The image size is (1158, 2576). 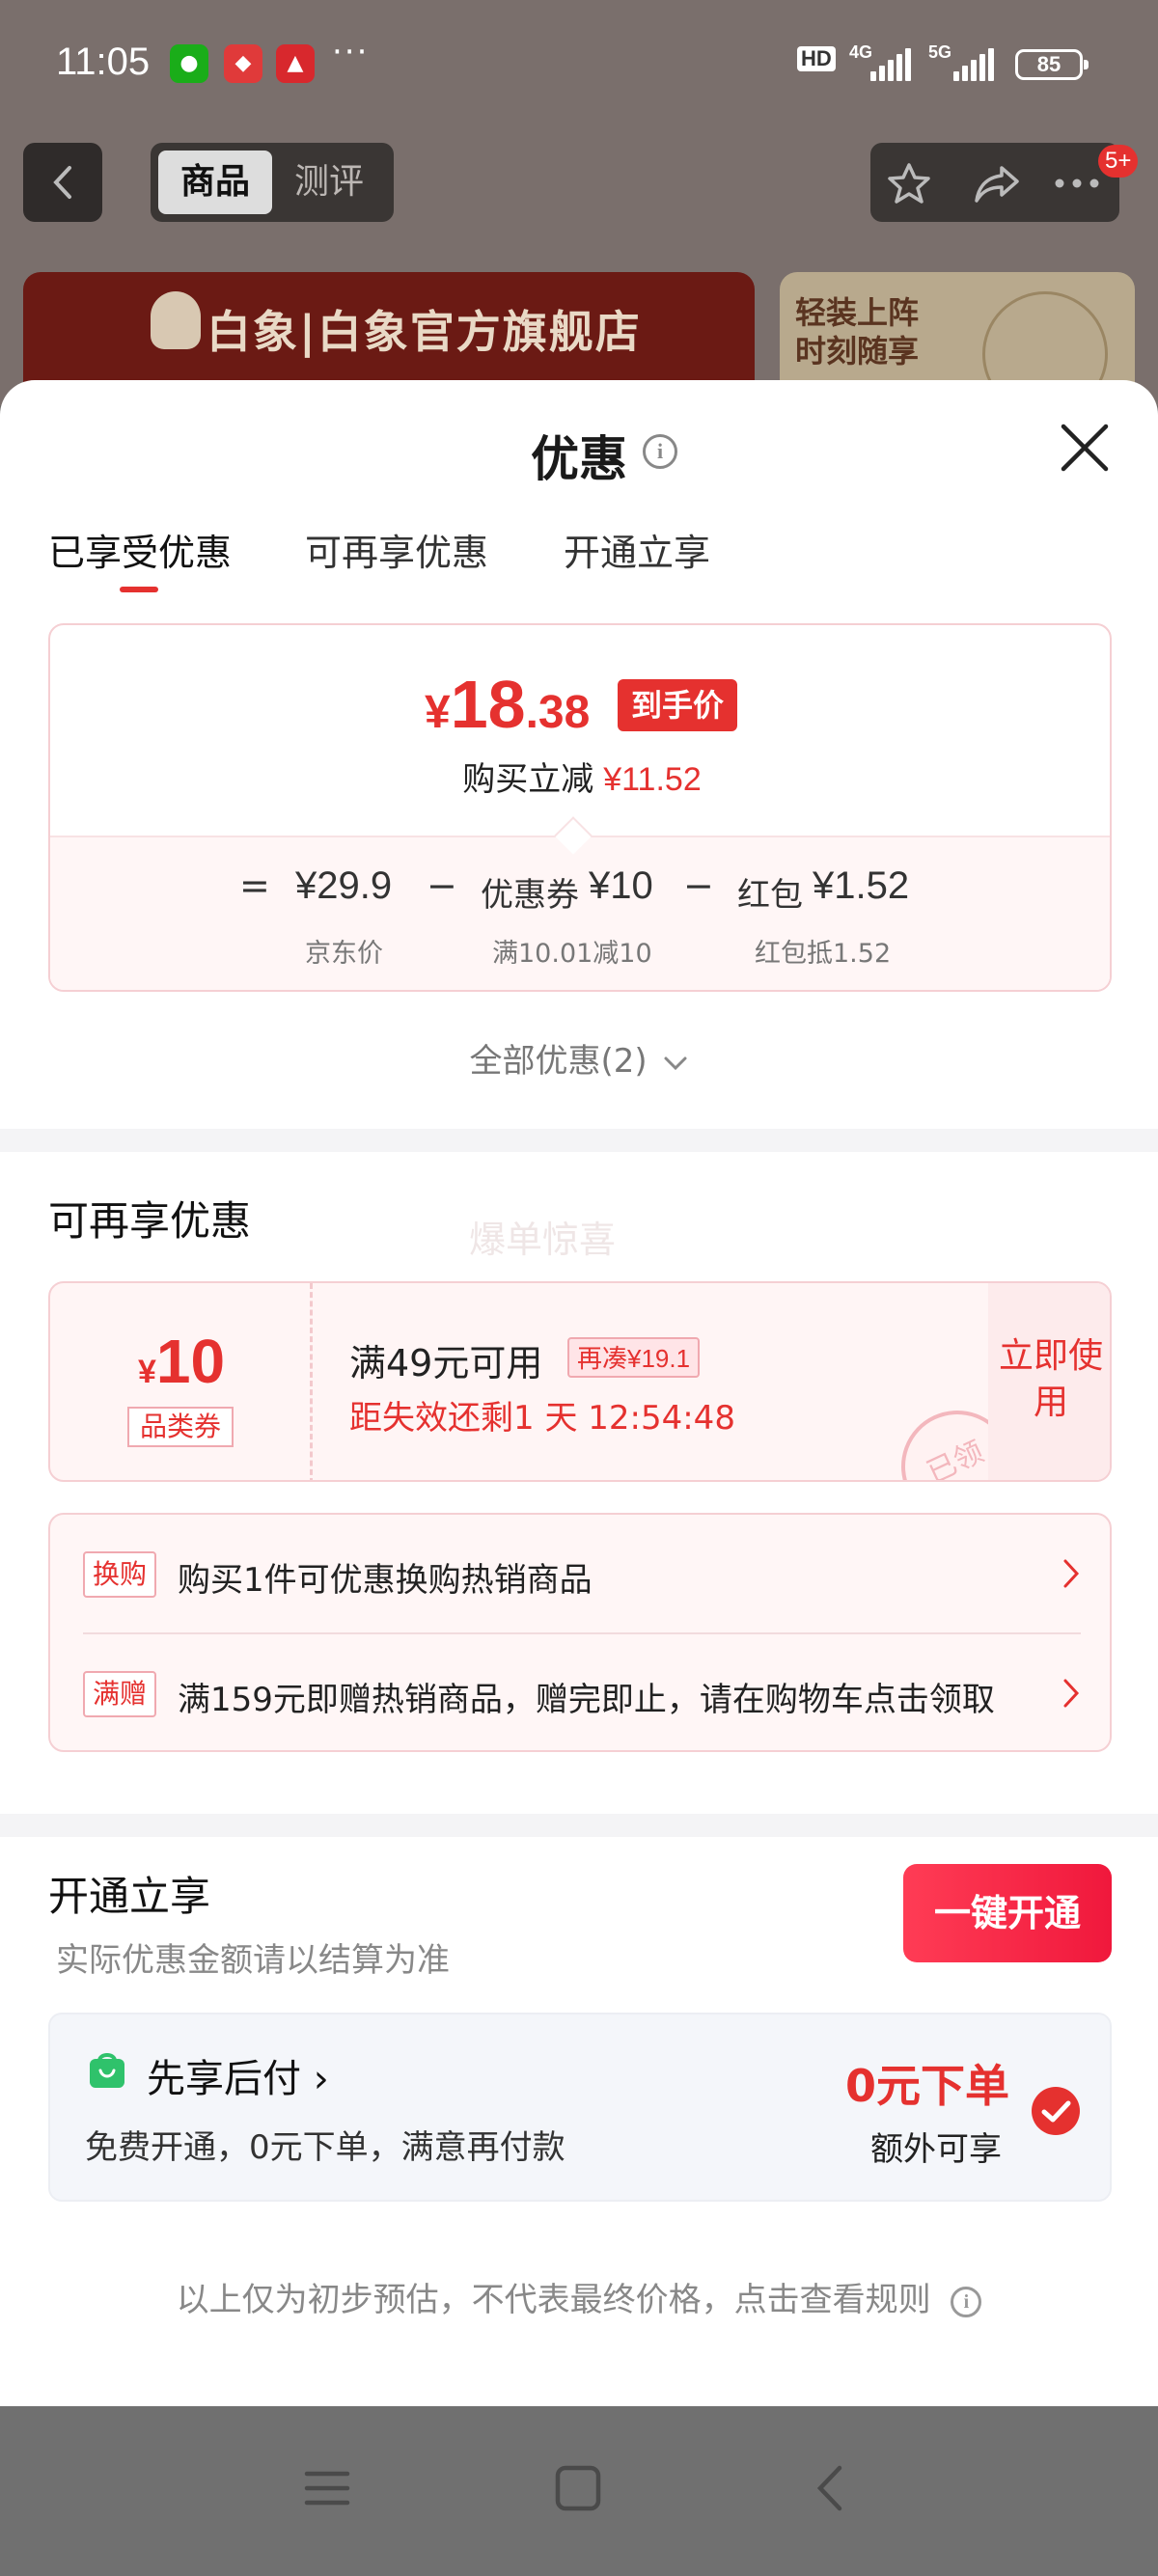 What do you see at coordinates (254, 886) in the screenshot?
I see `equals-sign: =` at bounding box center [254, 886].